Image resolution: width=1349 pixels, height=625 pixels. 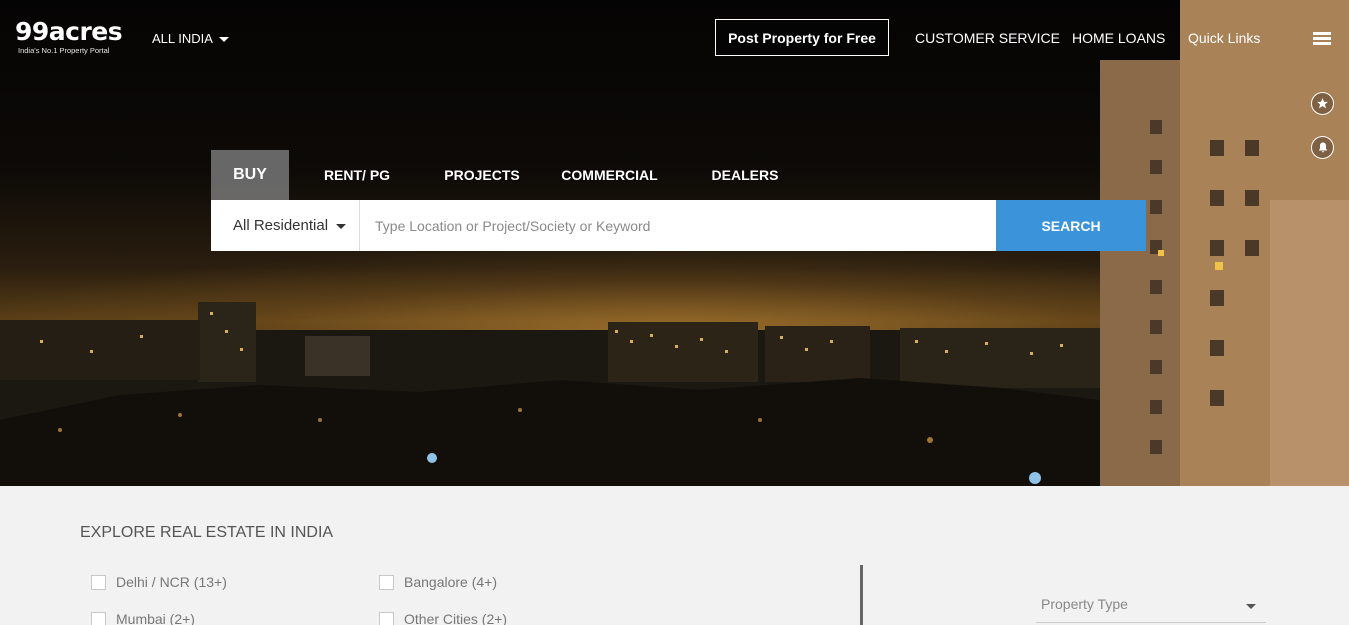 What do you see at coordinates (155, 618) in the screenshot?
I see `city-label: Mumbai (2+)` at bounding box center [155, 618].